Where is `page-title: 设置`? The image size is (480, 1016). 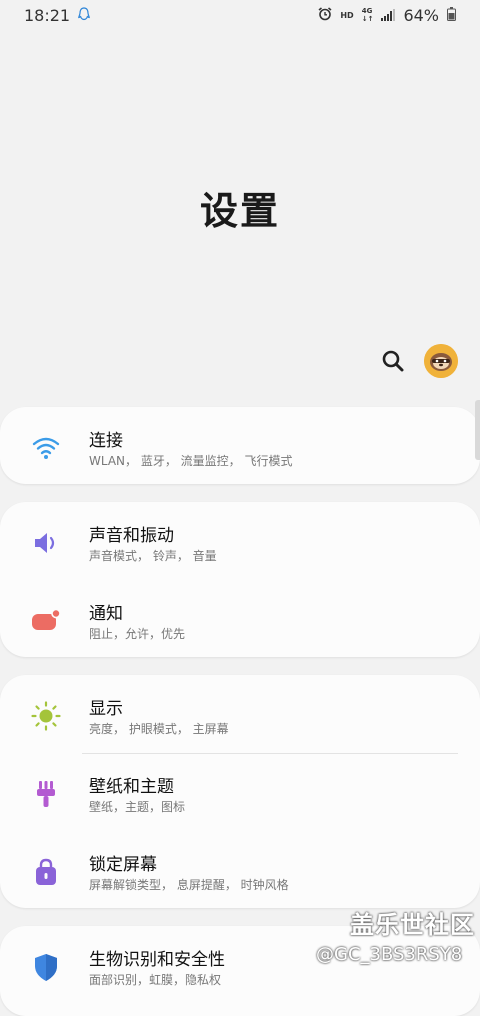 page-title: 设置 is located at coordinates (239, 211).